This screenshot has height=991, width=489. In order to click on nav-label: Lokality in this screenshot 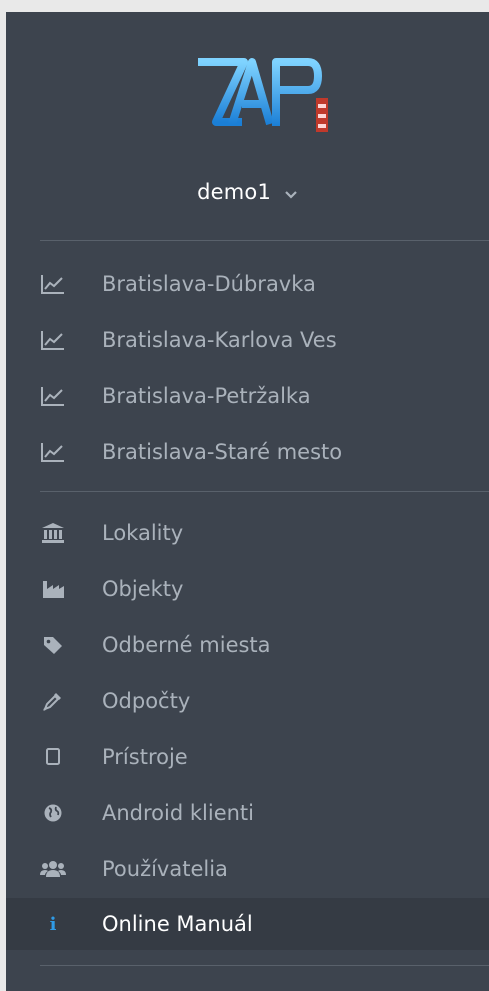, I will do `click(143, 533)`.